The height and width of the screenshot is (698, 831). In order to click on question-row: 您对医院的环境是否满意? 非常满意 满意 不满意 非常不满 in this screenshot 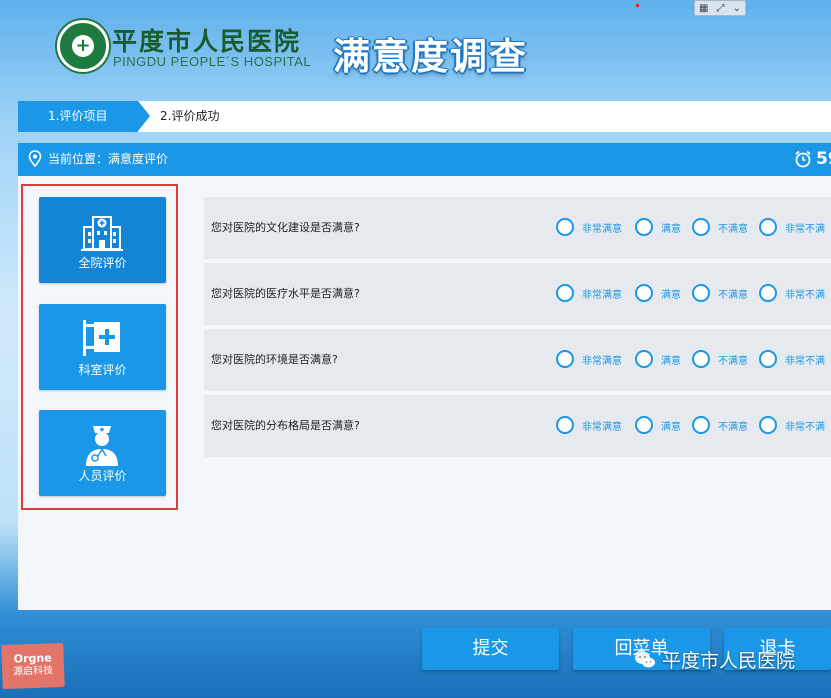, I will do `click(517, 360)`.